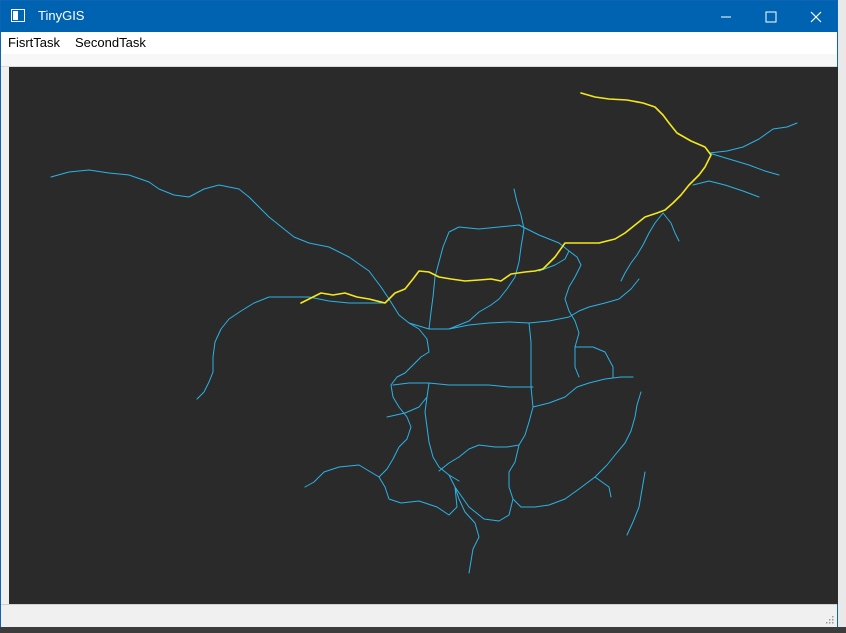  Describe the element at coordinates (830, 620) in the screenshot. I see `resize-grip-icon` at that location.